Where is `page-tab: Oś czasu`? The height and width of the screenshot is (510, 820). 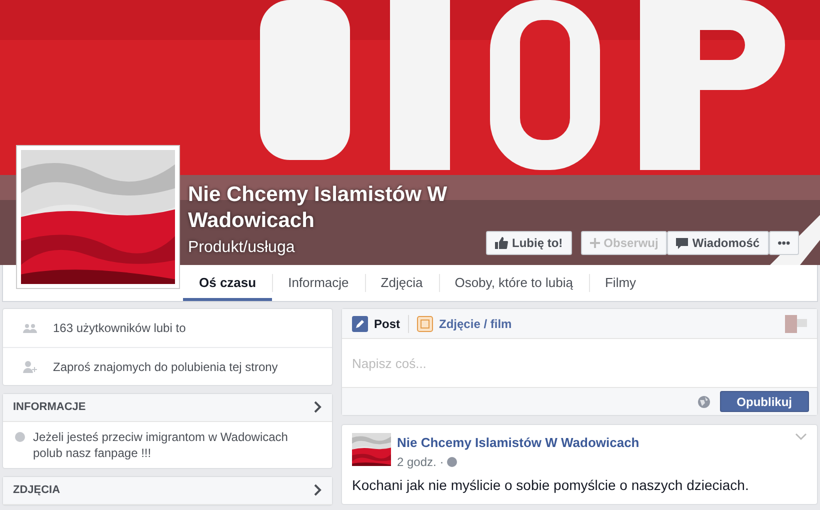
page-tab: Oś czasu is located at coordinates (227, 283).